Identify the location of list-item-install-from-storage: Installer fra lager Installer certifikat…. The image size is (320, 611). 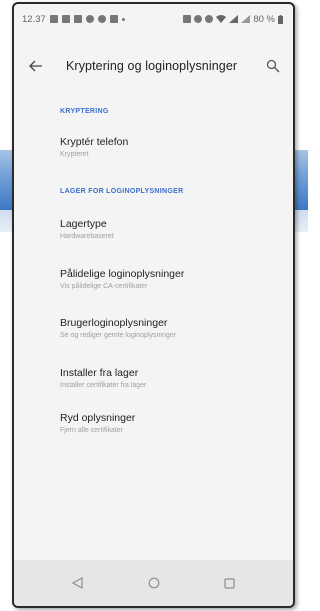
(171, 385).